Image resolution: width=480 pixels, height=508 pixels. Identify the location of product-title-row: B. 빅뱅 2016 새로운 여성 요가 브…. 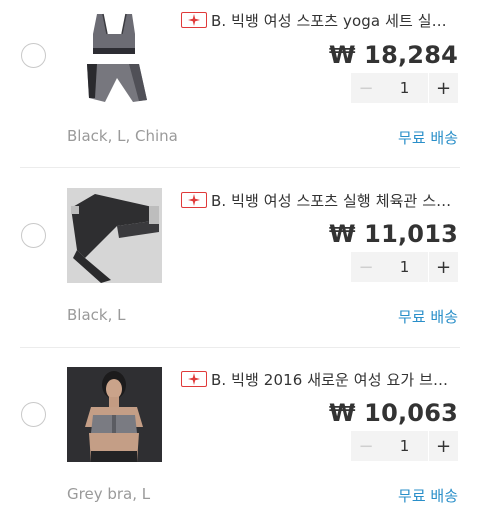
(319, 379).